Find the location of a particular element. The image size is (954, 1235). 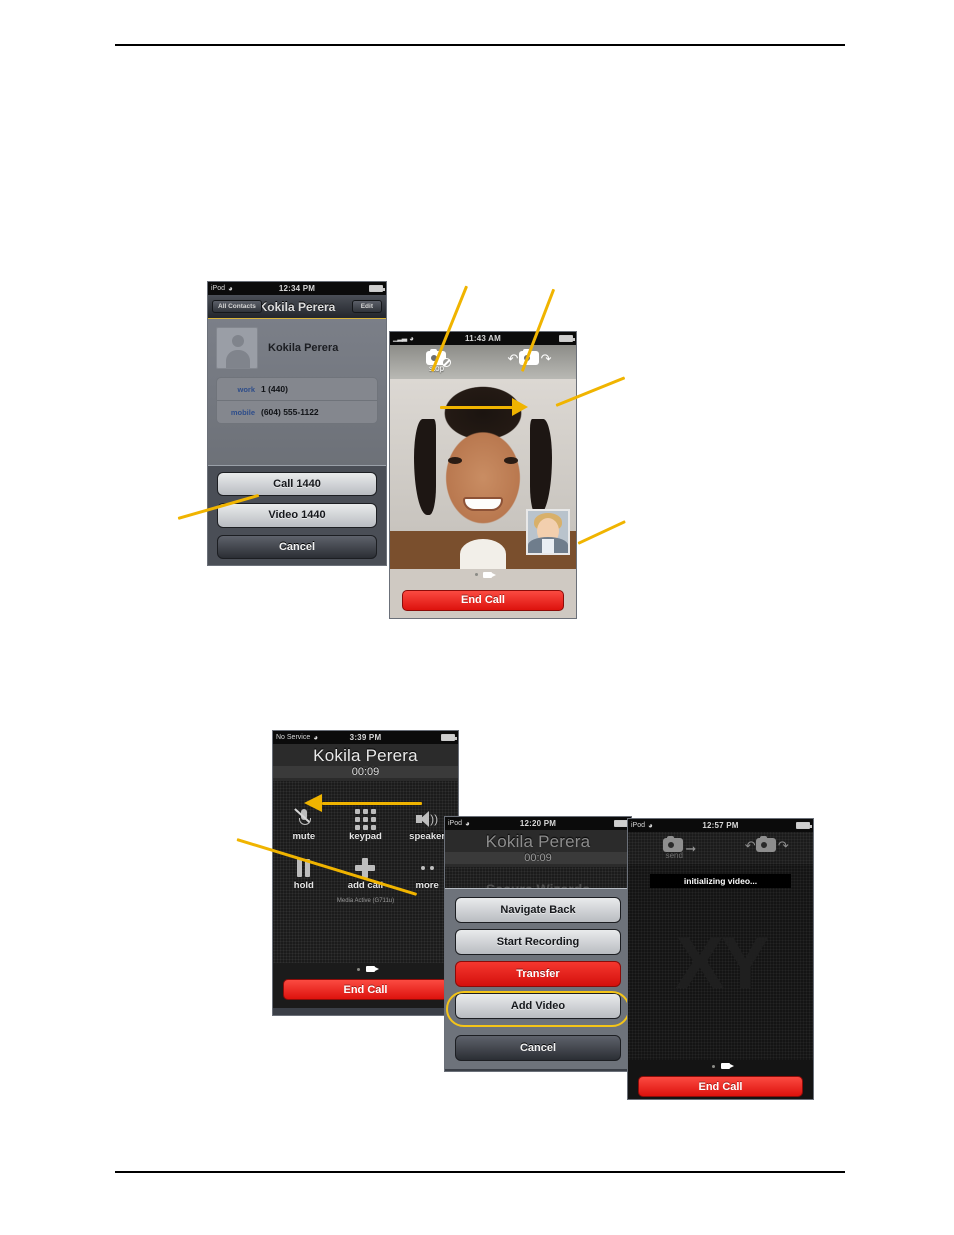

contact-header: Kokila Perera is located at coordinates (297, 348).